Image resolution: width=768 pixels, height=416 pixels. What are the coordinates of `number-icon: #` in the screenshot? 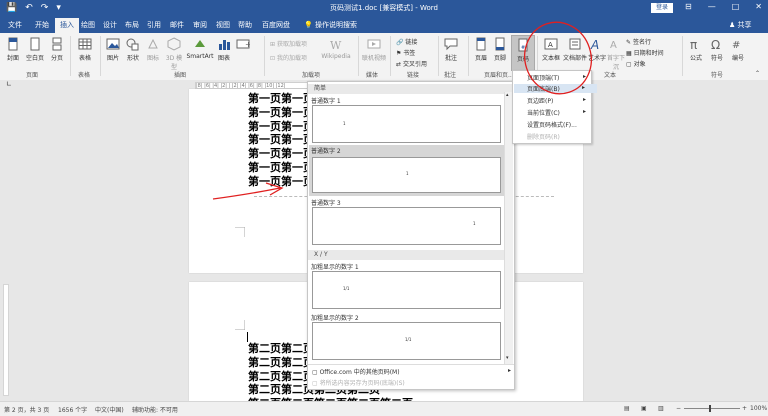 It's located at (736, 45).